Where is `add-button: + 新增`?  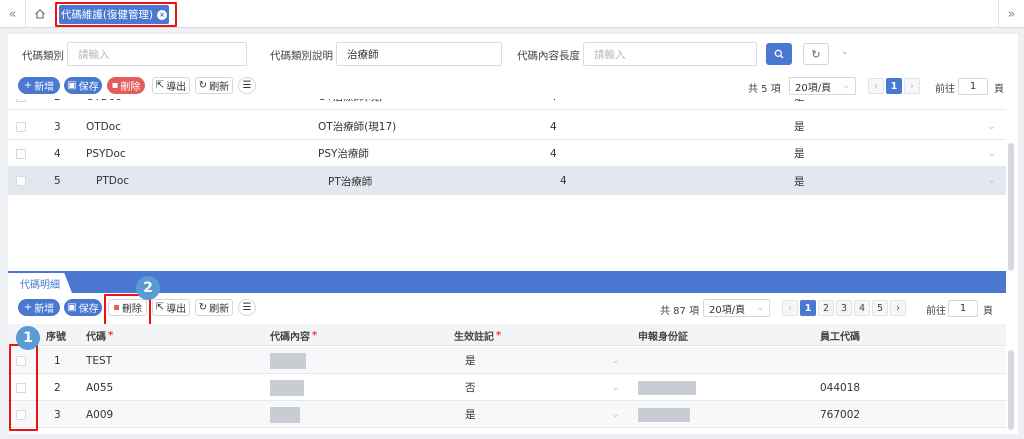
add-button: + 新增 is located at coordinates (39, 85).